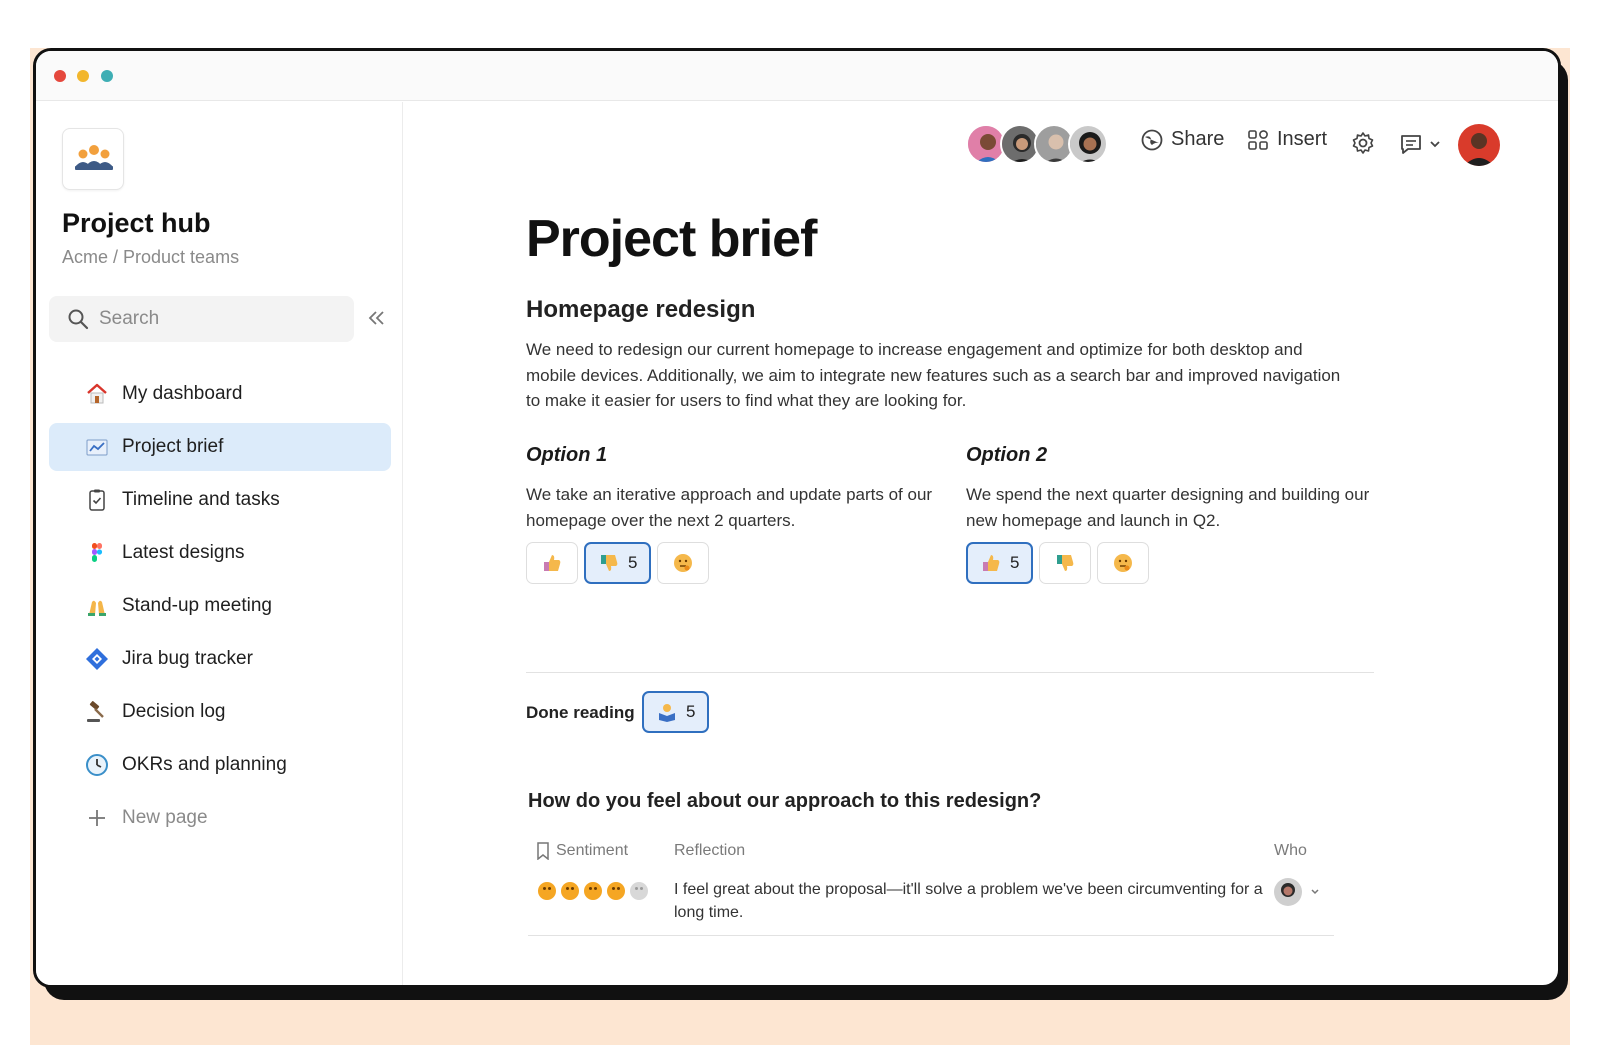 This screenshot has width=1600, height=1045. I want to click on page-title: Project brief, so click(671, 239).